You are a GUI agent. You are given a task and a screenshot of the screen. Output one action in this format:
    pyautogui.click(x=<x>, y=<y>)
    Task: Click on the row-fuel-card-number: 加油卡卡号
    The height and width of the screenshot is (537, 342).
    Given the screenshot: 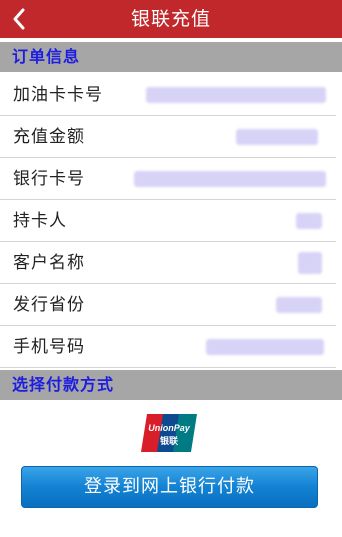 What is the action you would take?
    pyautogui.click(x=168, y=95)
    